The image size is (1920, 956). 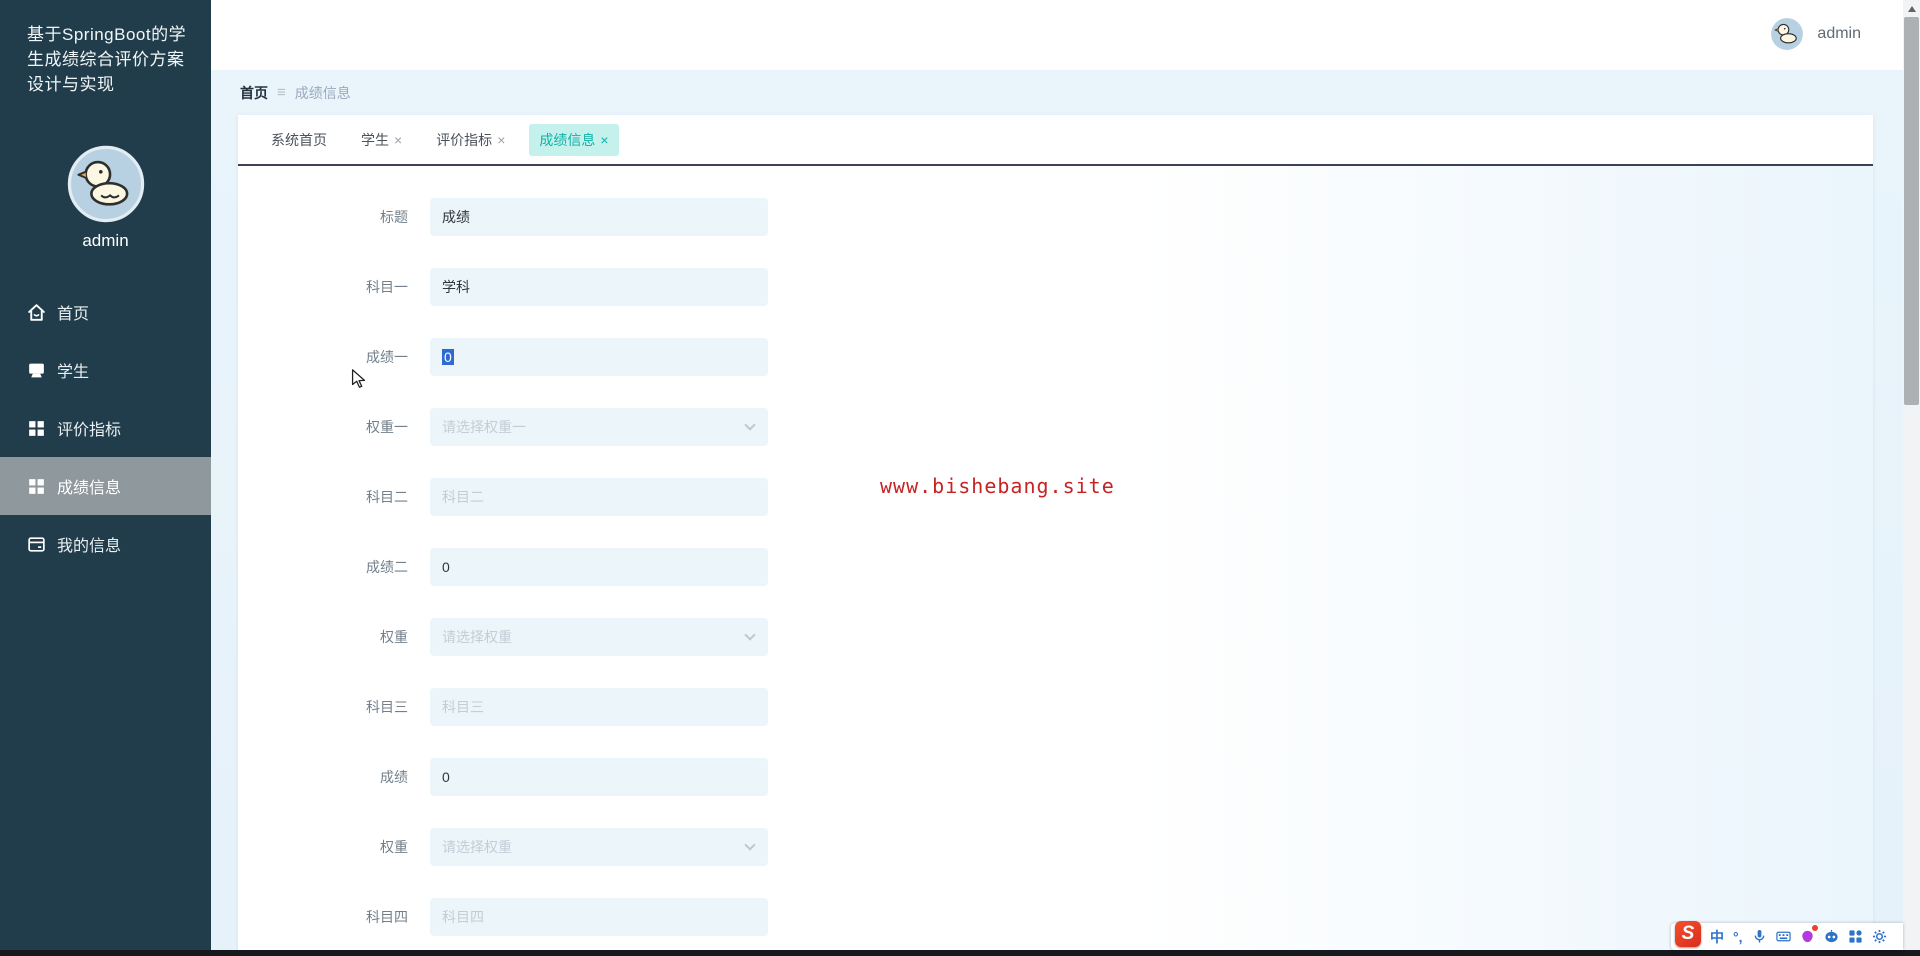 I want to click on field-label: 成绩, so click(x=394, y=777).